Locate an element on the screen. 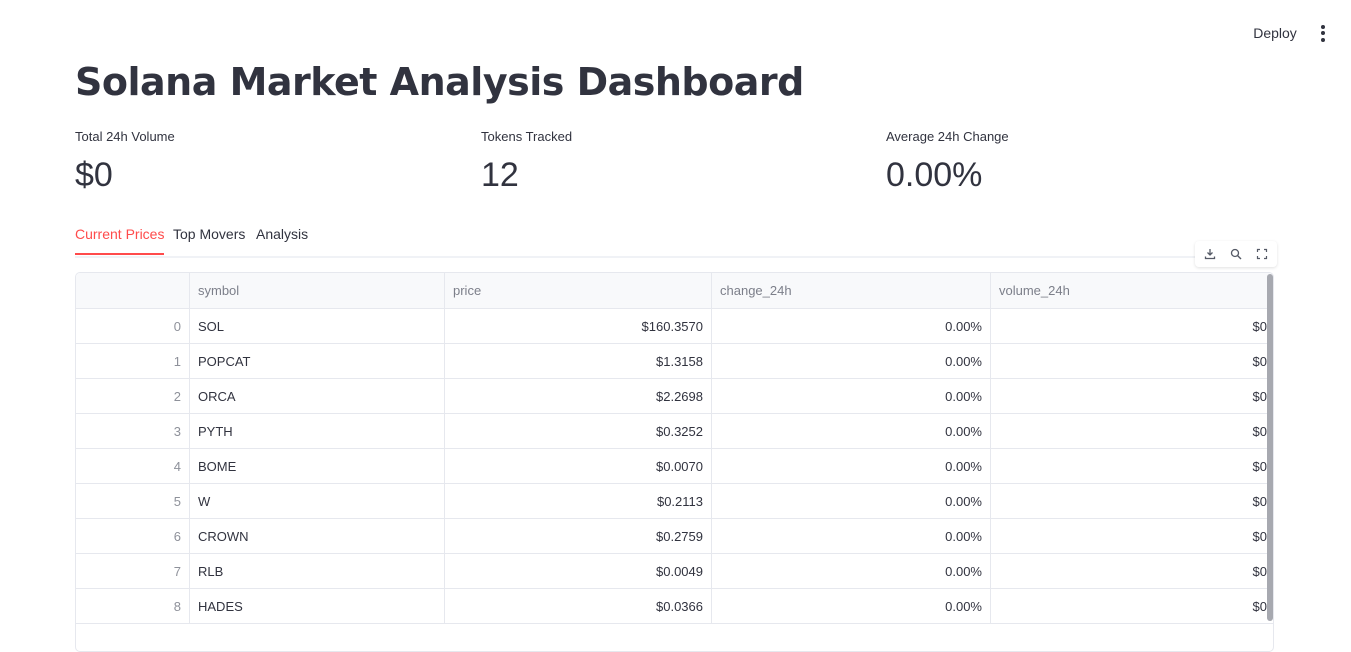  table-row: 6 CROWN $0.2759 0.00% $0 is located at coordinates (674, 536).